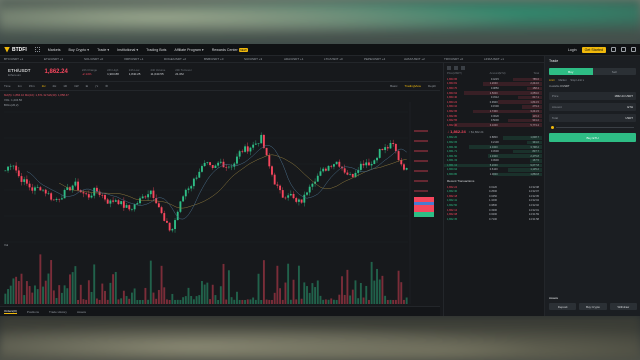 Image resolution: width=640 pixels, height=360 pixels. What do you see at coordinates (456, 67) in the screenshot?
I see `bids-only-icon` at bounding box center [456, 67].